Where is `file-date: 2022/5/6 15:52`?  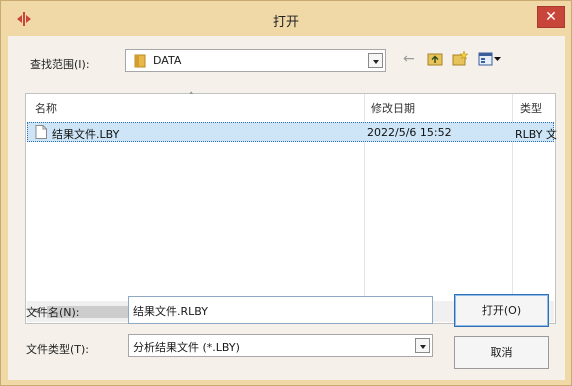
file-date: 2022/5/6 15:52 is located at coordinates (409, 132).